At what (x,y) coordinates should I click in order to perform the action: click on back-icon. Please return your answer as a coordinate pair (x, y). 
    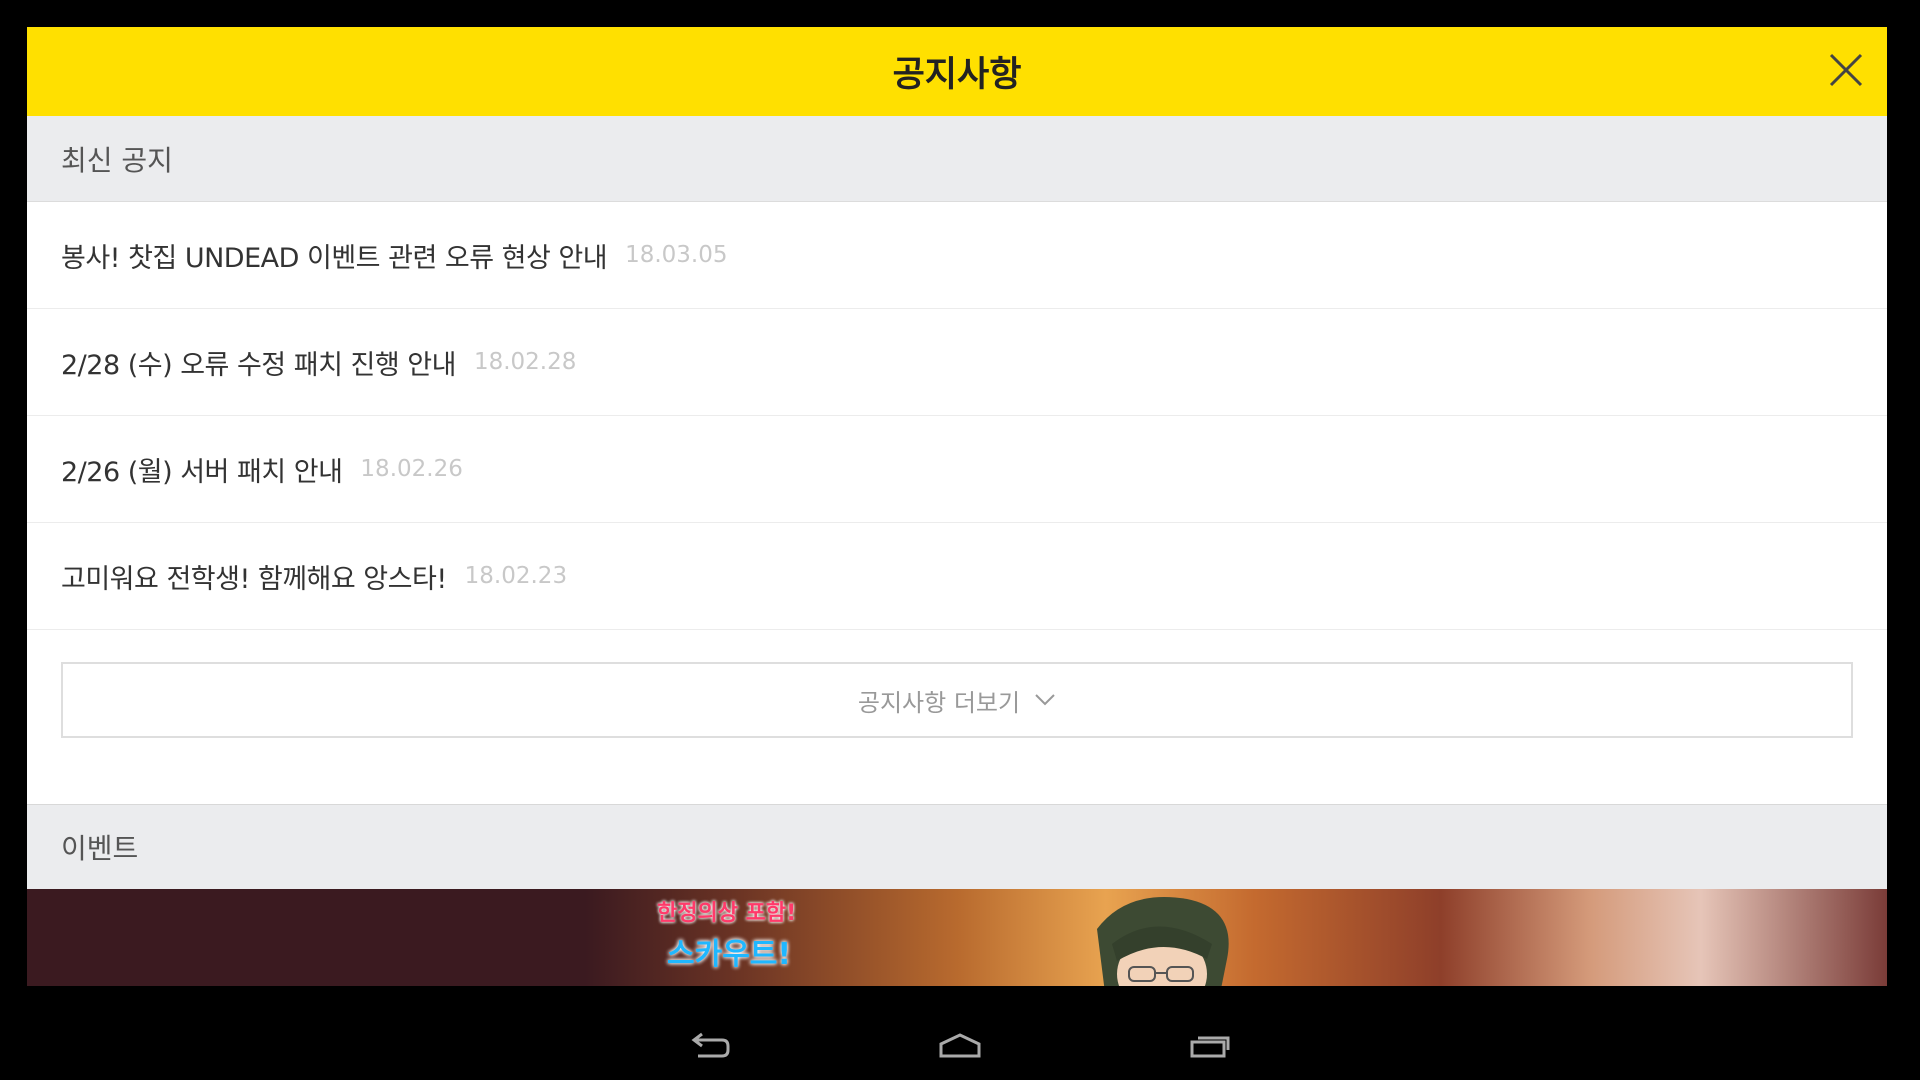
    Looking at the image, I should click on (710, 1045).